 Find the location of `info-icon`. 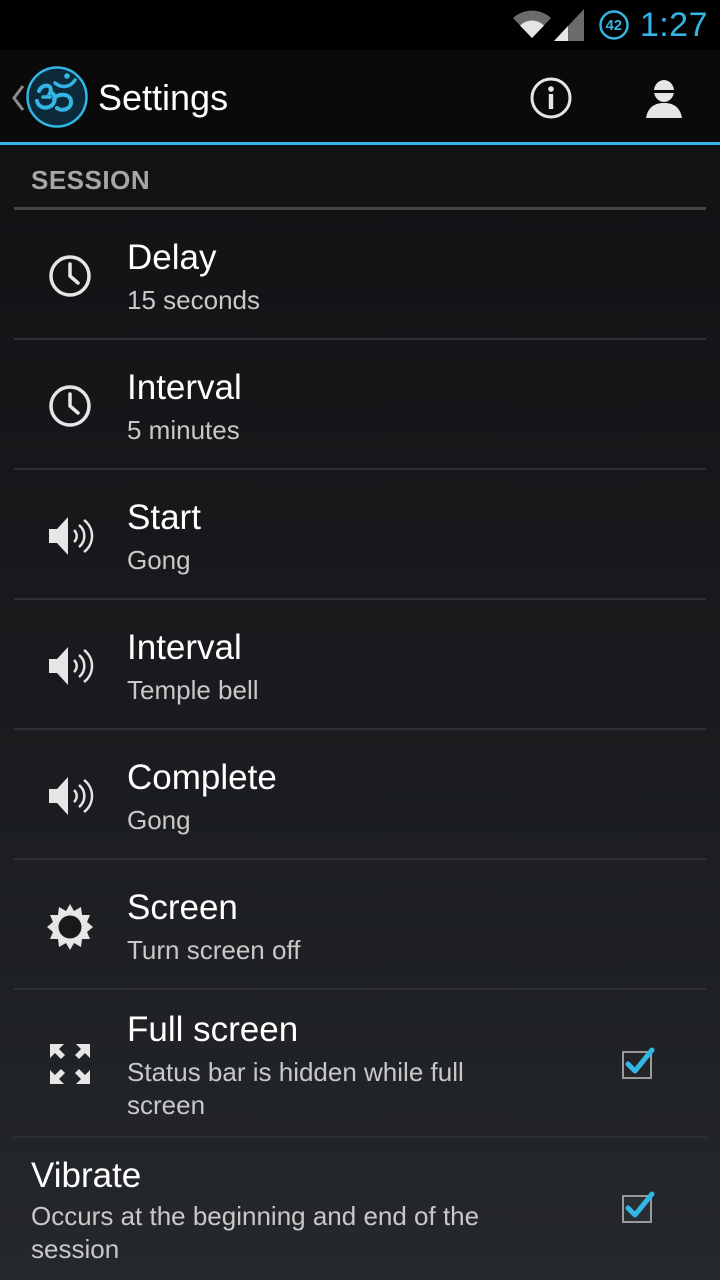

info-icon is located at coordinates (551, 98).